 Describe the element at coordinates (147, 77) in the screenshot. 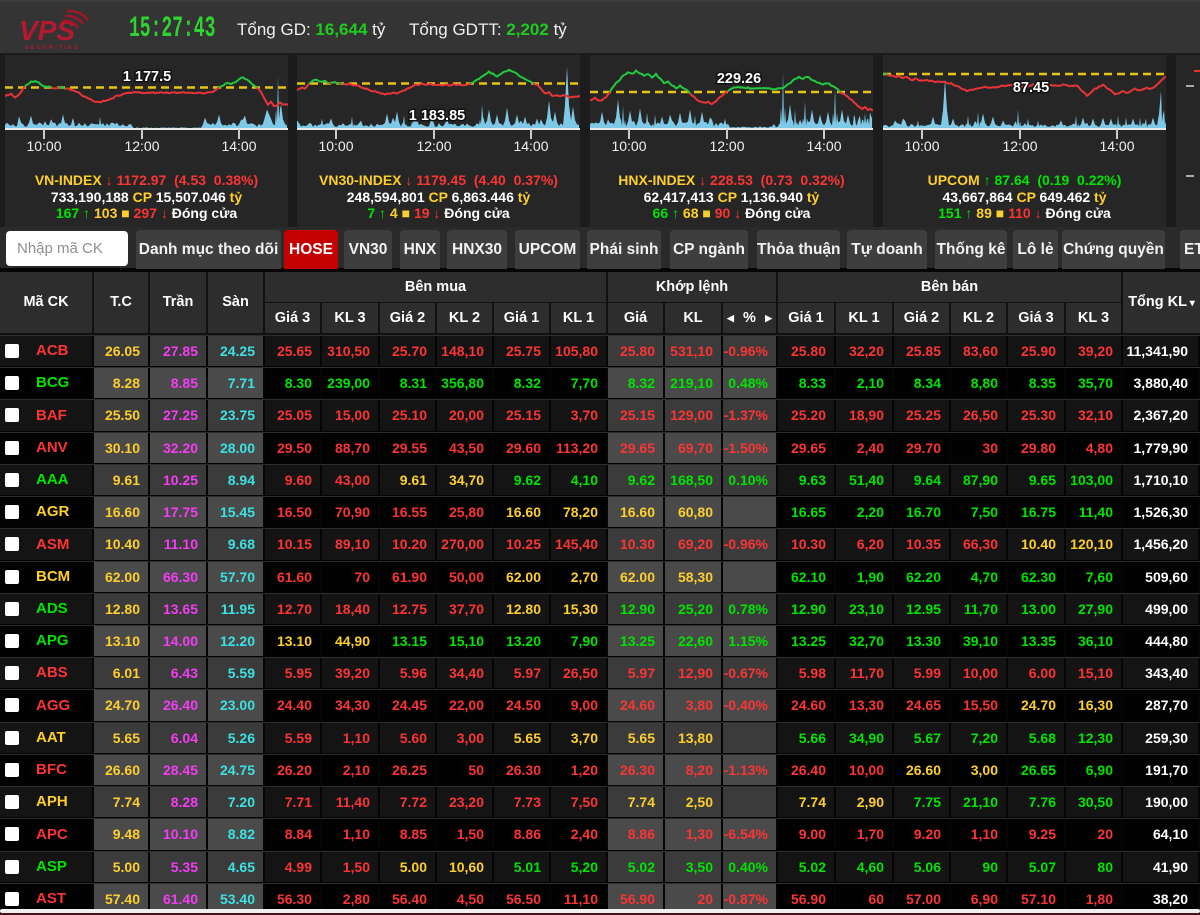

I see `svg-text: 1 177.5` at that location.